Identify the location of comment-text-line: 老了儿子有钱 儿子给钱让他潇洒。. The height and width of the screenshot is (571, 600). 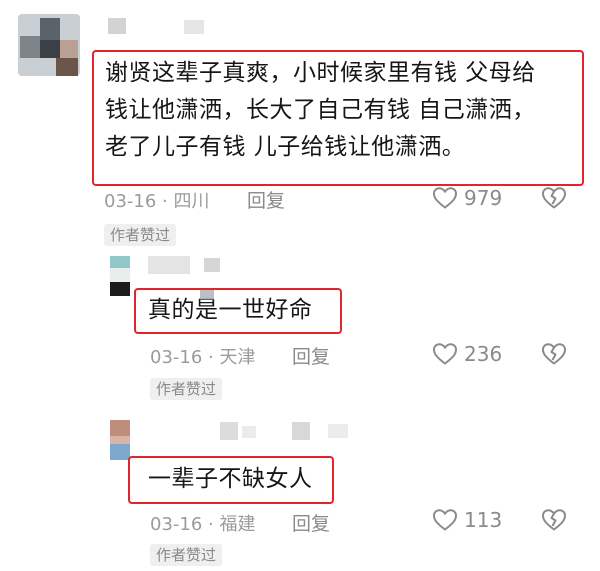
(285, 147).